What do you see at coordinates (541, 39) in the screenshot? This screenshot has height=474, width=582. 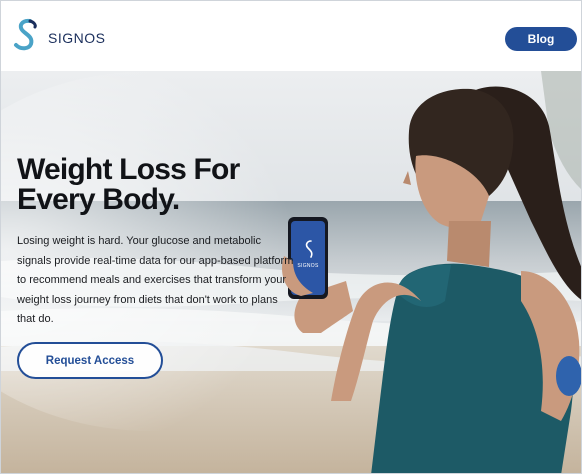 I see `blog-button: Blog` at bounding box center [541, 39].